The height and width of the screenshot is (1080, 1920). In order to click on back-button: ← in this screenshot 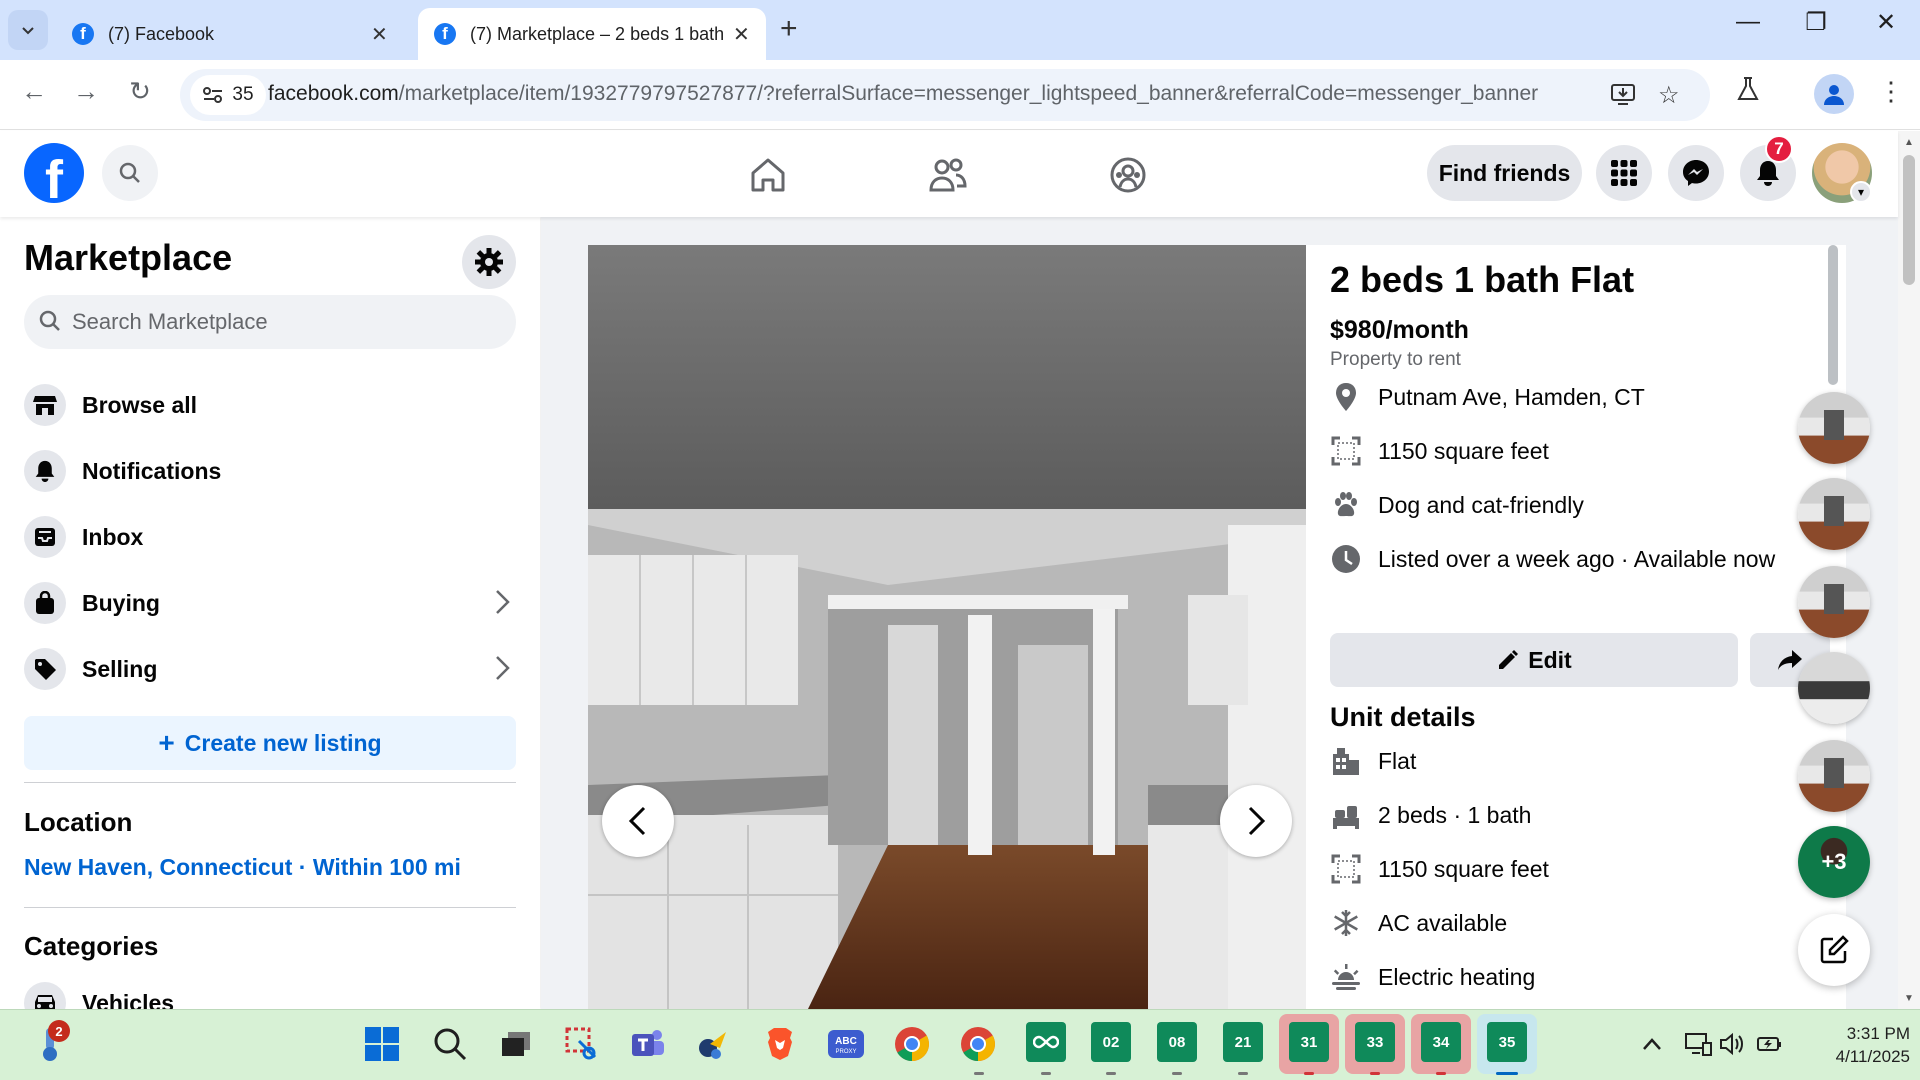, I will do `click(34, 91)`.